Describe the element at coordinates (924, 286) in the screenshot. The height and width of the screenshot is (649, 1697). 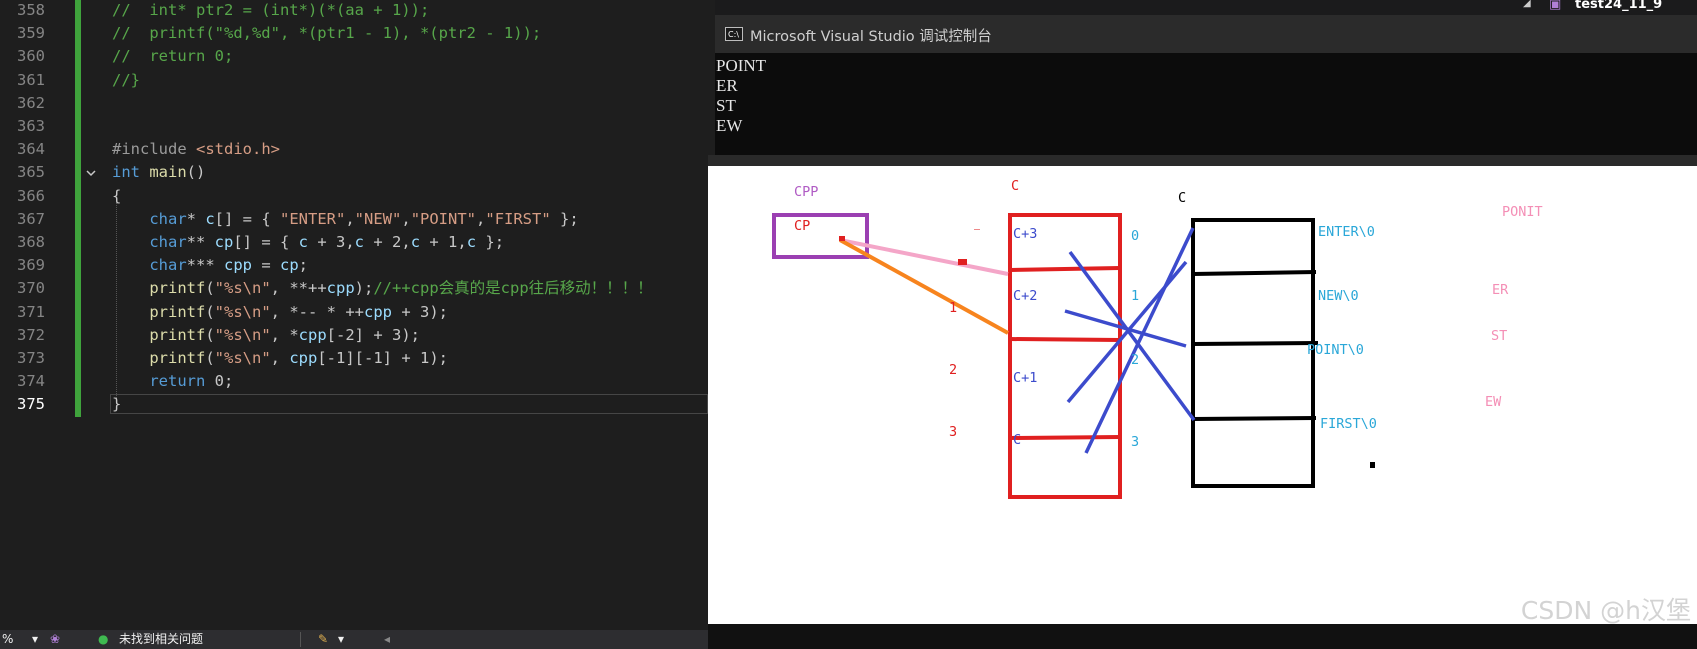
I see `cpp-to-cp-orange-line` at that location.